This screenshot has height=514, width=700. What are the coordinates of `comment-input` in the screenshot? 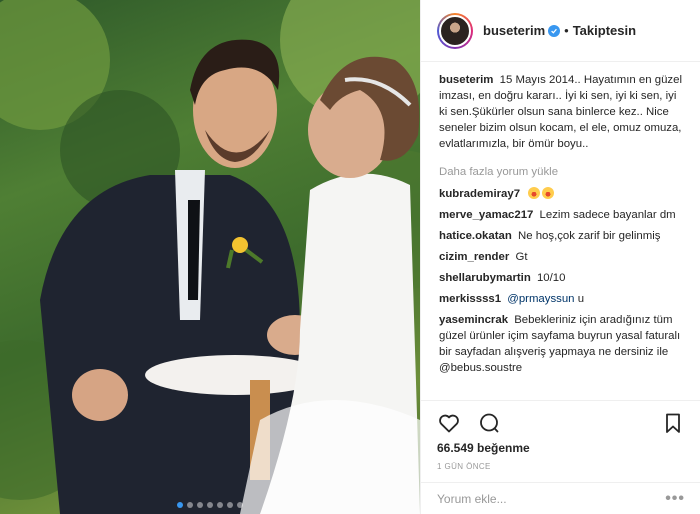 It's located at (551, 498).